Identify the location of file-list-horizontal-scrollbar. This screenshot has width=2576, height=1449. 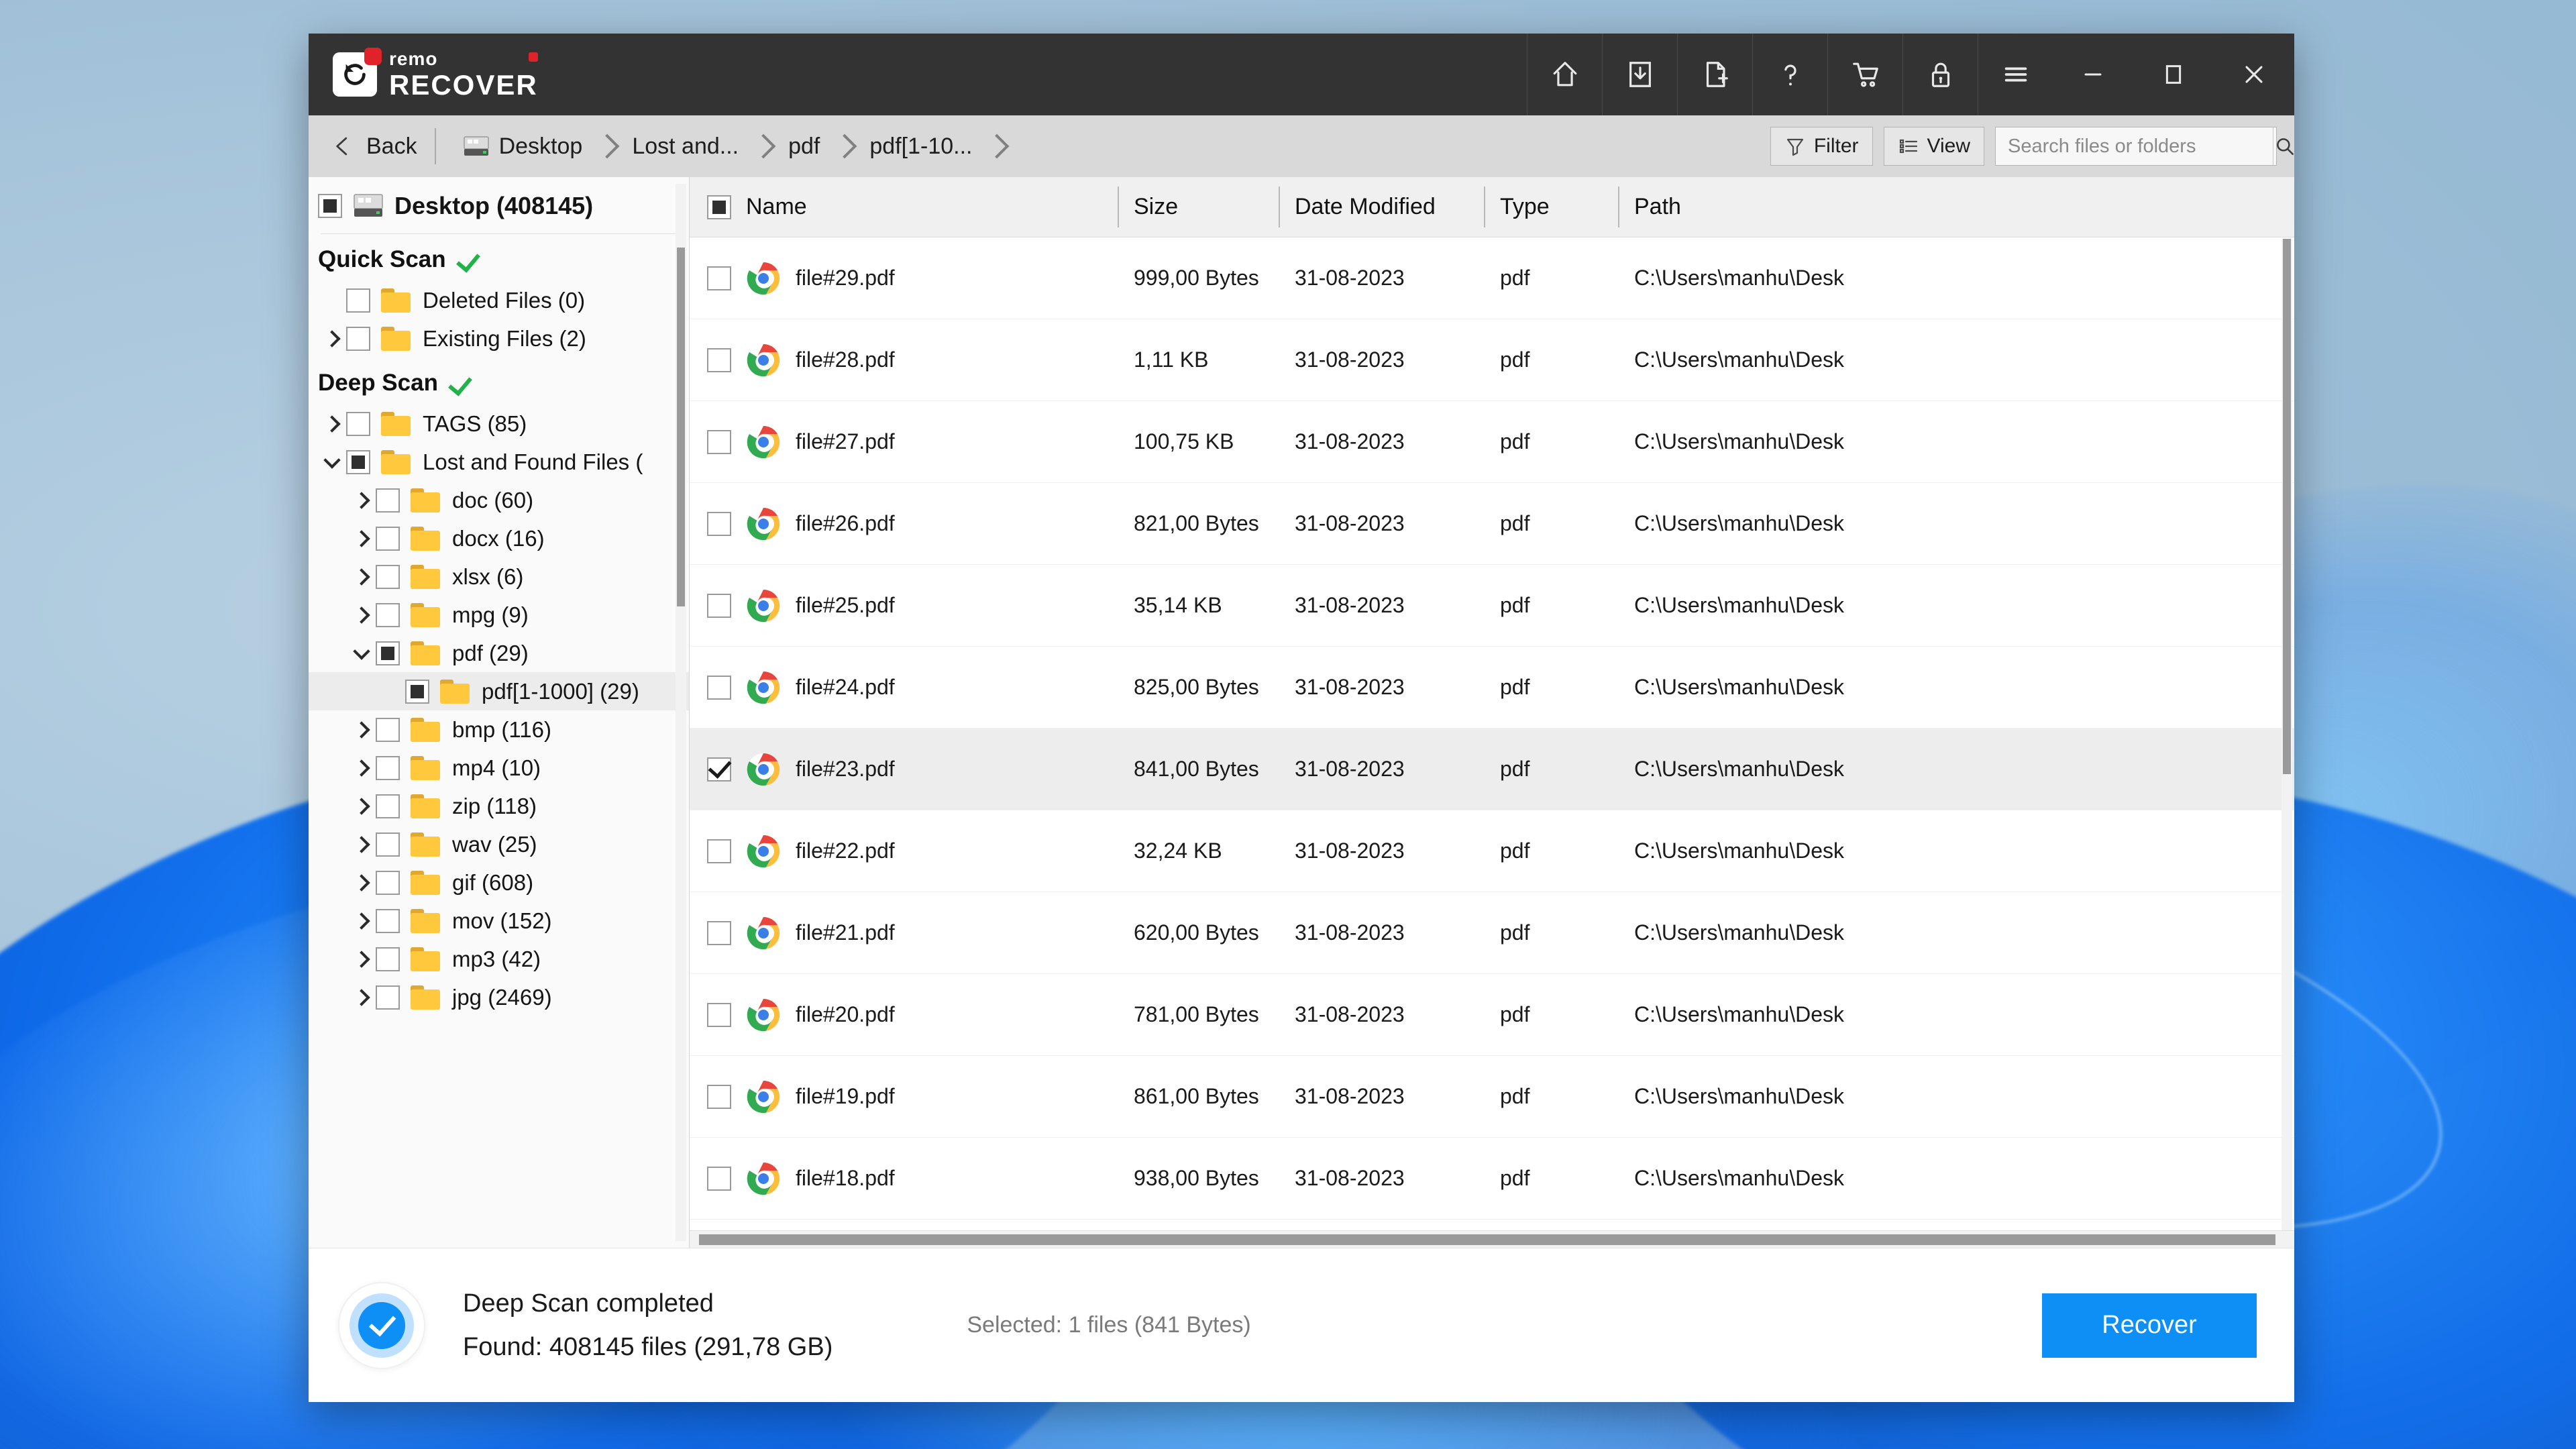
(1492, 1239).